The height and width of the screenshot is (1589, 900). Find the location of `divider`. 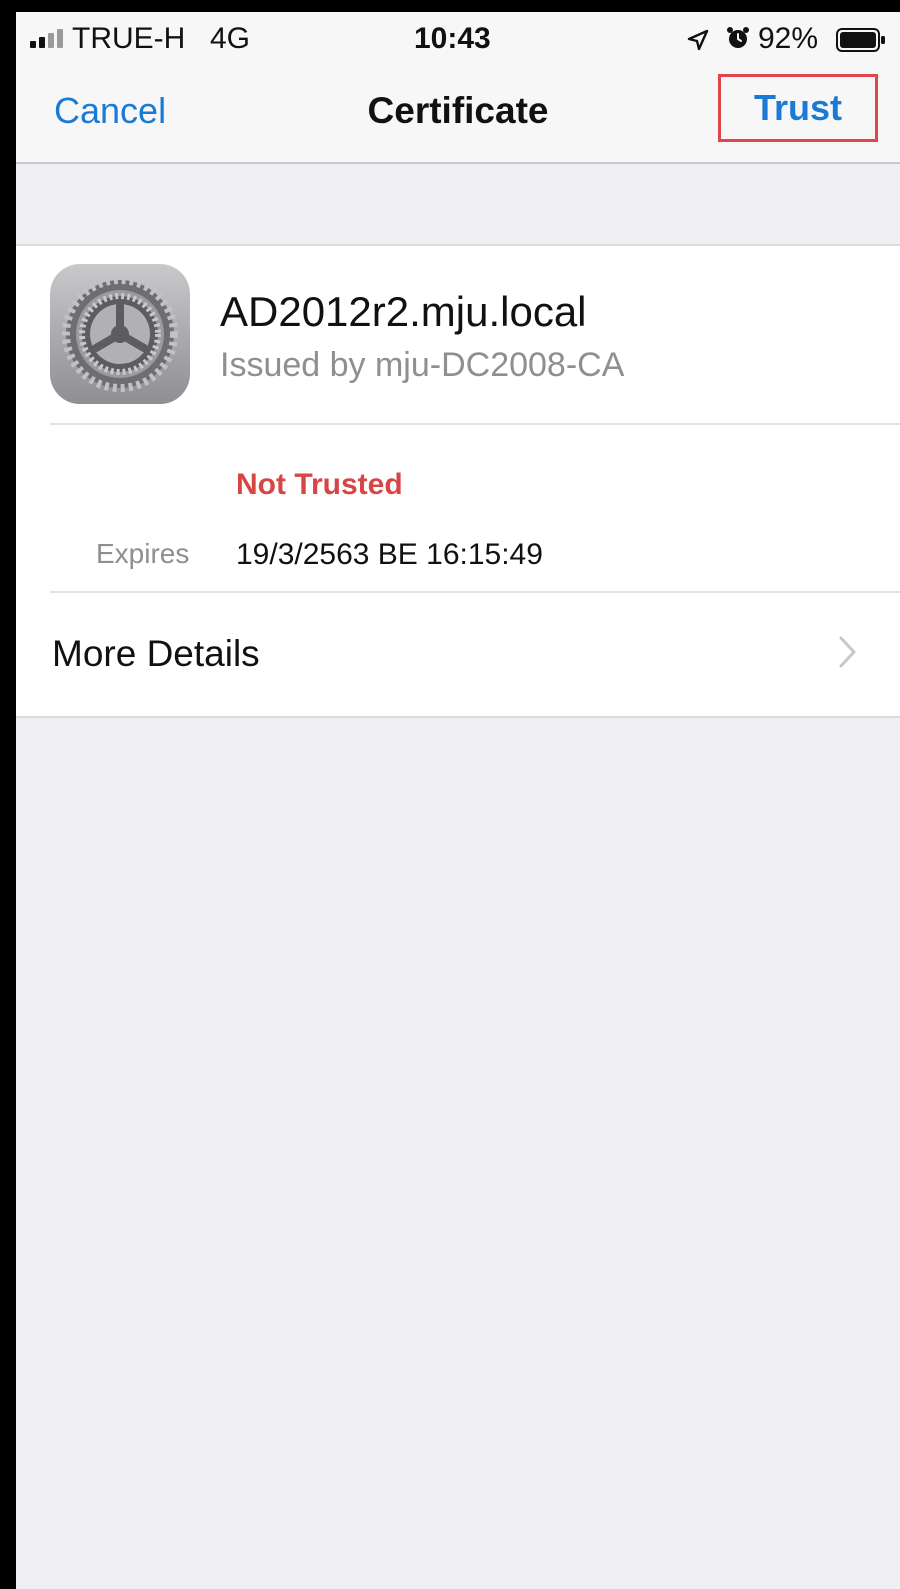

divider is located at coordinates (475, 424).